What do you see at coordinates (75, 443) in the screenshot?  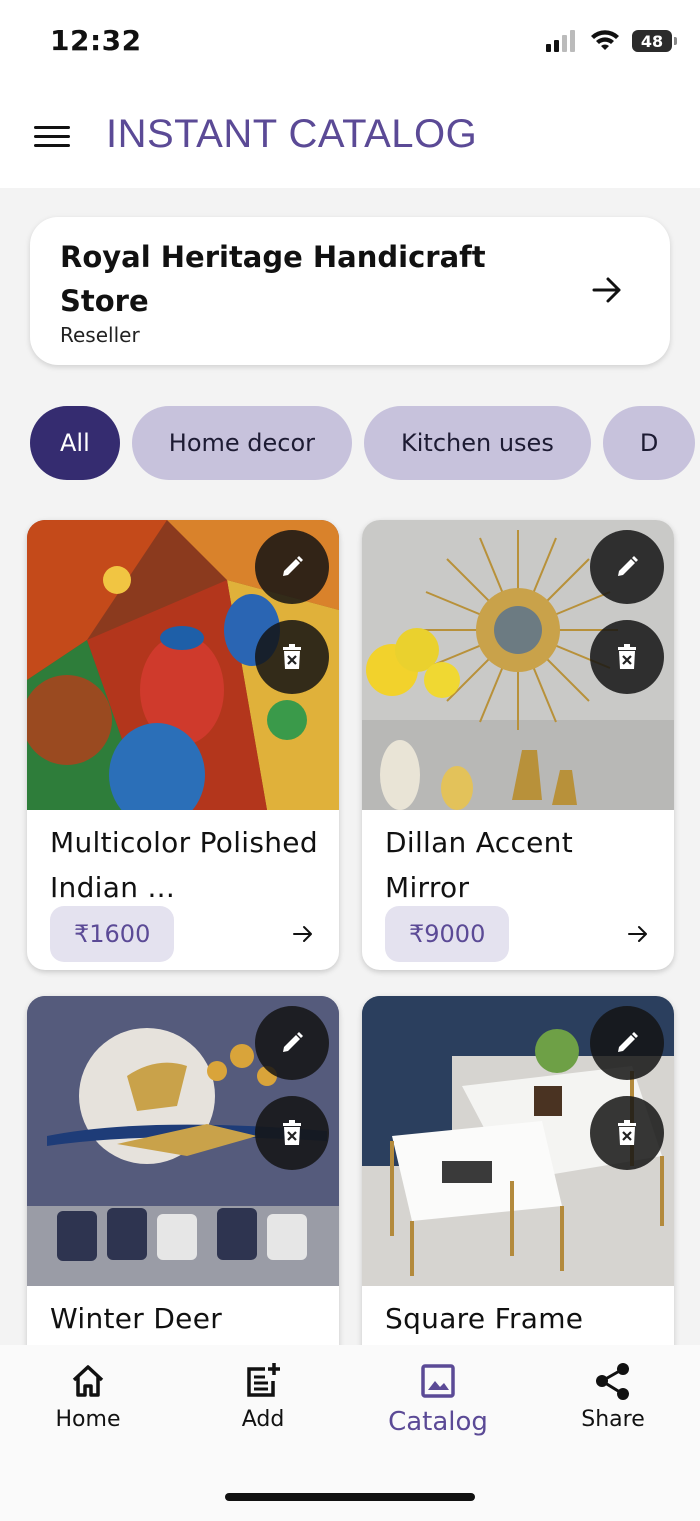 I see `chip-all: All` at bounding box center [75, 443].